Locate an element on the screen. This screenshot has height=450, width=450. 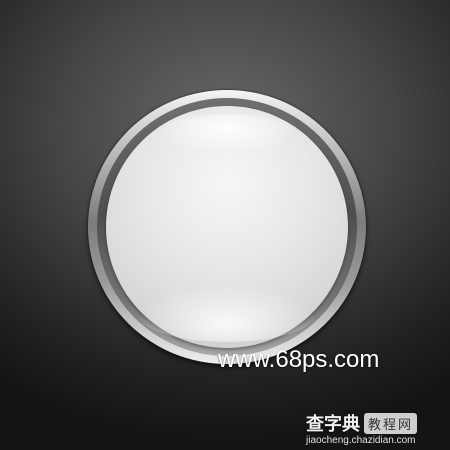
dome-bottom-glow is located at coordinates (227, 312).